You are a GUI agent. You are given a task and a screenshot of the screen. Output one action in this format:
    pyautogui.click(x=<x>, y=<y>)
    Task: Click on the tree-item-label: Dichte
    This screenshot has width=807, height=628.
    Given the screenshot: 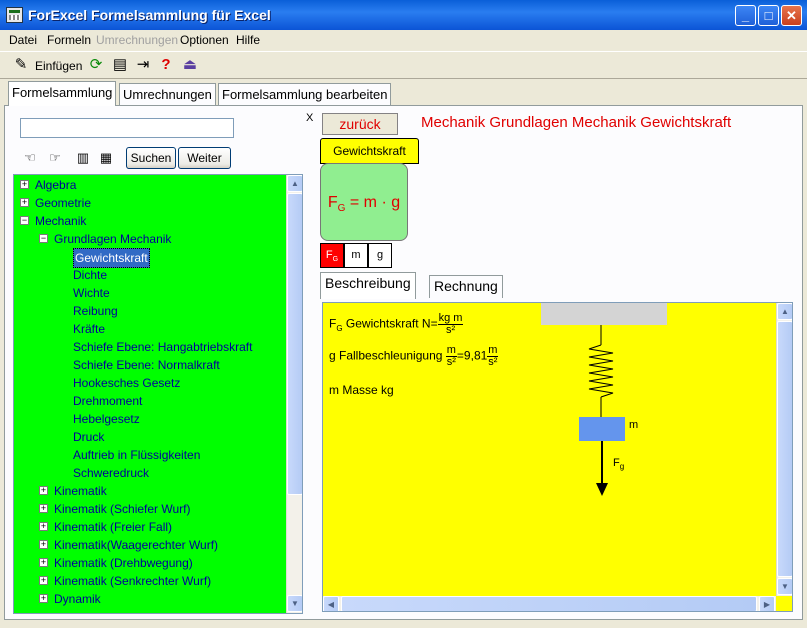 What is the action you would take?
    pyautogui.click(x=90, y=275)
    